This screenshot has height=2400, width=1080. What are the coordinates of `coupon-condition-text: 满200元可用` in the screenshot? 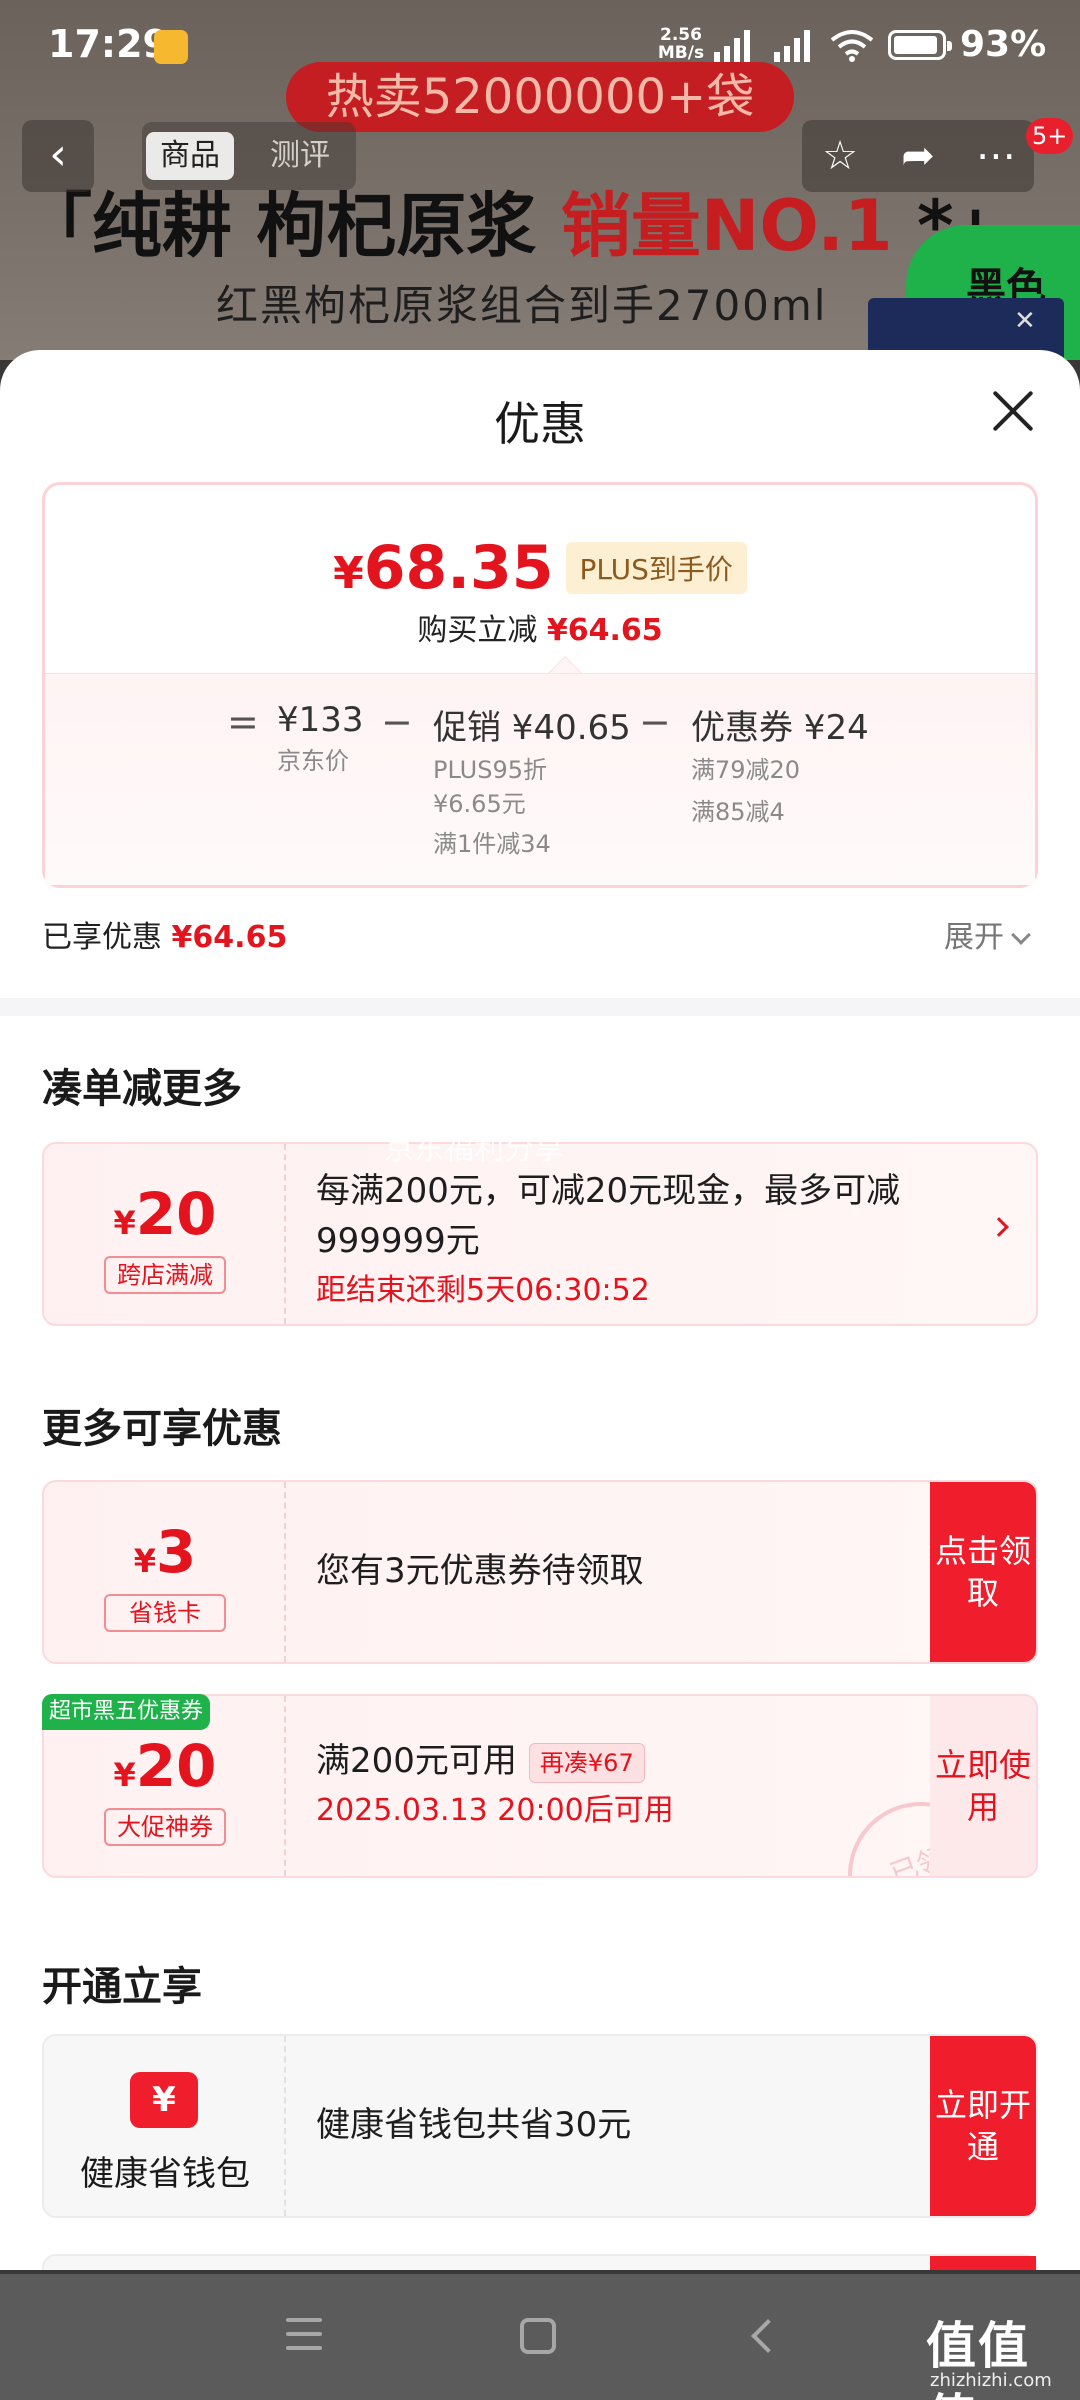 It's located at (416, 1761).